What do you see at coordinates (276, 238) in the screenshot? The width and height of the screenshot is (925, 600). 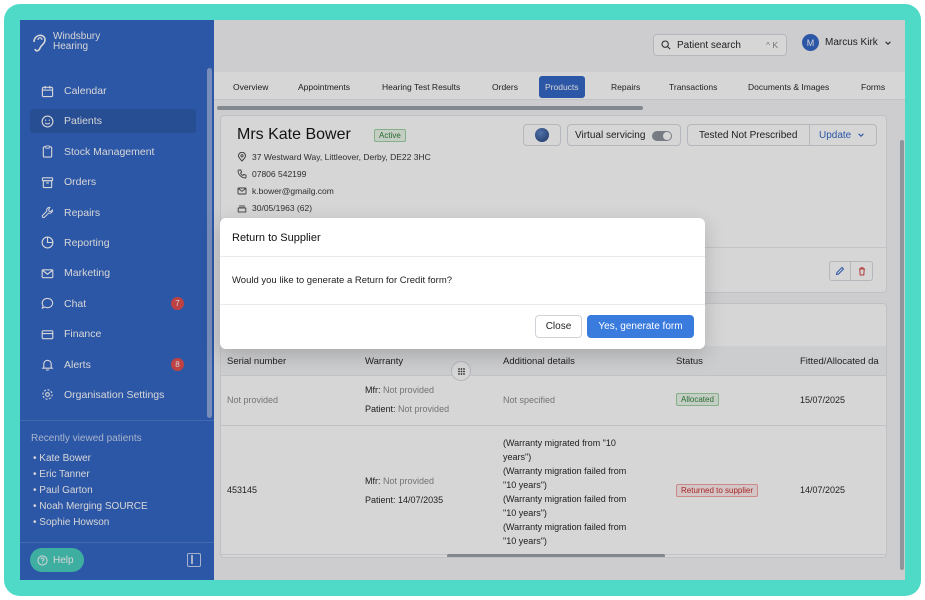 I see `dialog-title: Return to Supplier` at bounding box center [276, 238].